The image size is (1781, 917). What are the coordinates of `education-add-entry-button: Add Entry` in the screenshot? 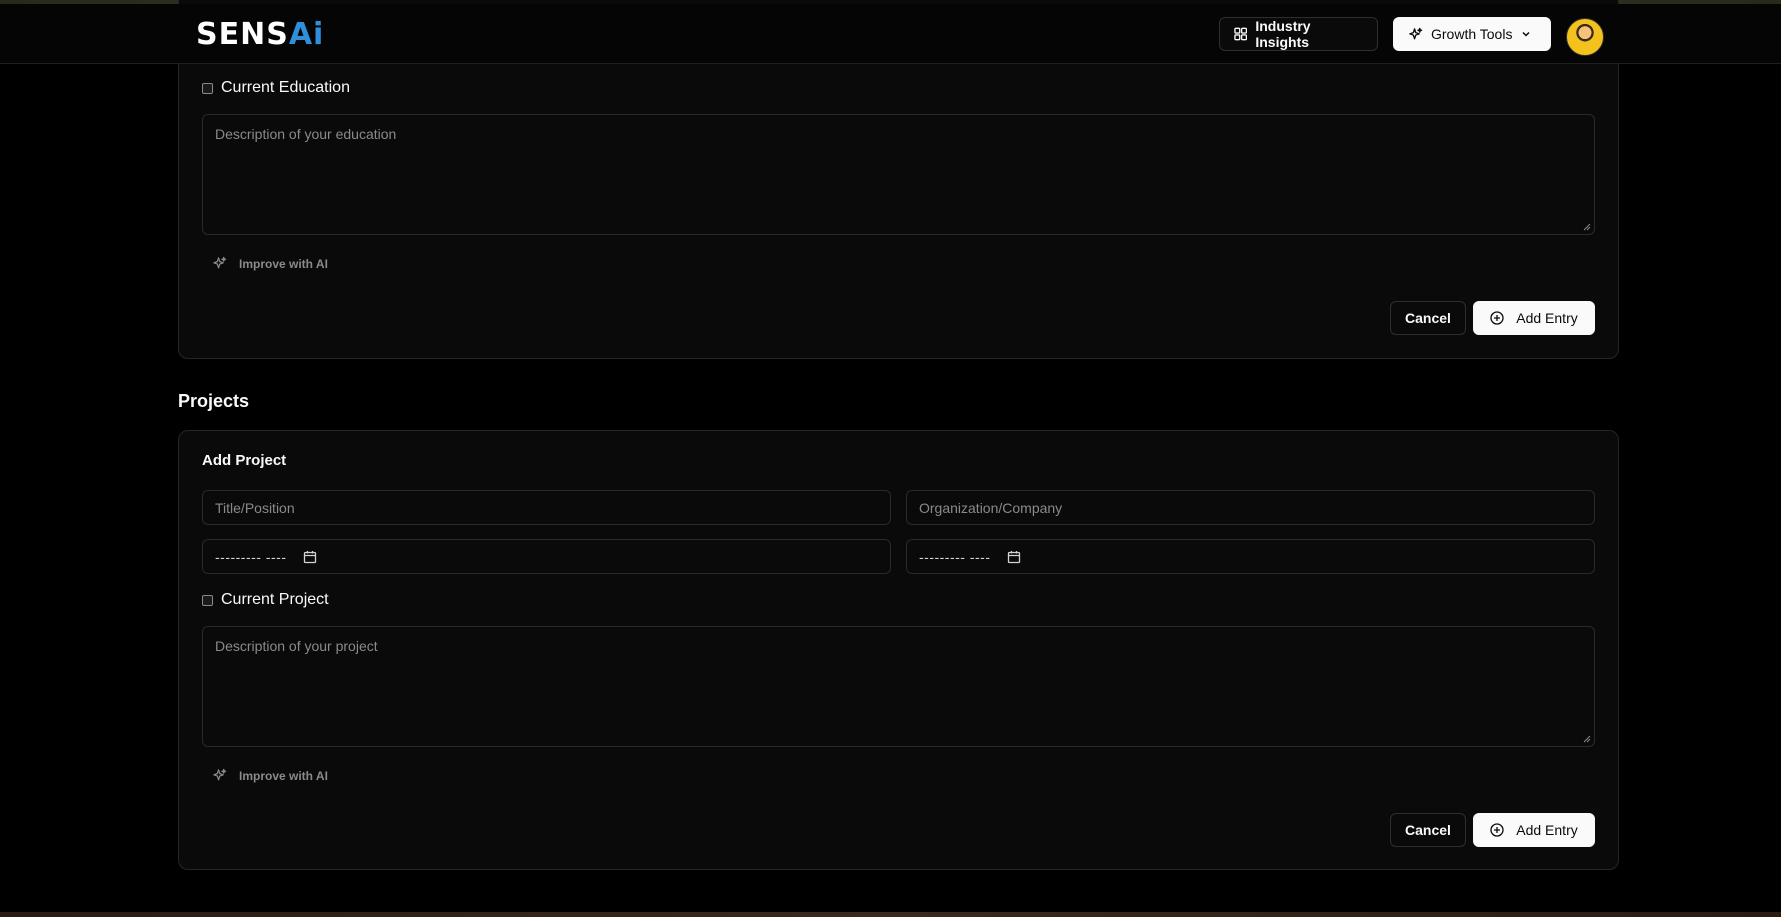 It's located at (1534, 318).